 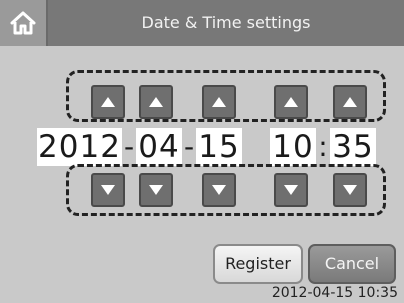 I want to click on datetime-display: 2012 - 04 - 15 10 : 35, so click(x=202, y=147).